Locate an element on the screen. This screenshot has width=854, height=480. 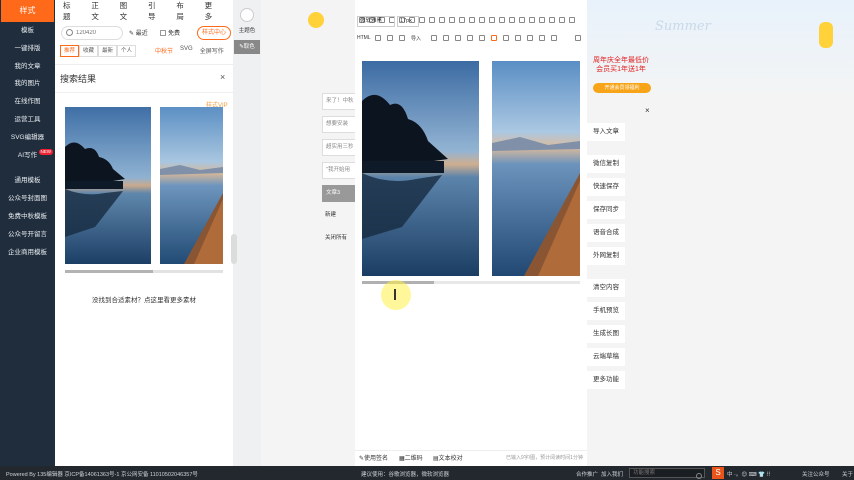
emoji-icon is located at coordinates (446, 38).